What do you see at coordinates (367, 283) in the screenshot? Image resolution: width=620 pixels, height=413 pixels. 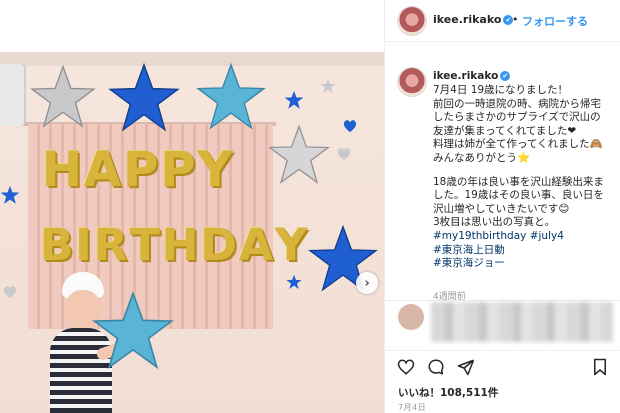 I see `chevron-right-icon: ›` at bounding box center [367, 283].